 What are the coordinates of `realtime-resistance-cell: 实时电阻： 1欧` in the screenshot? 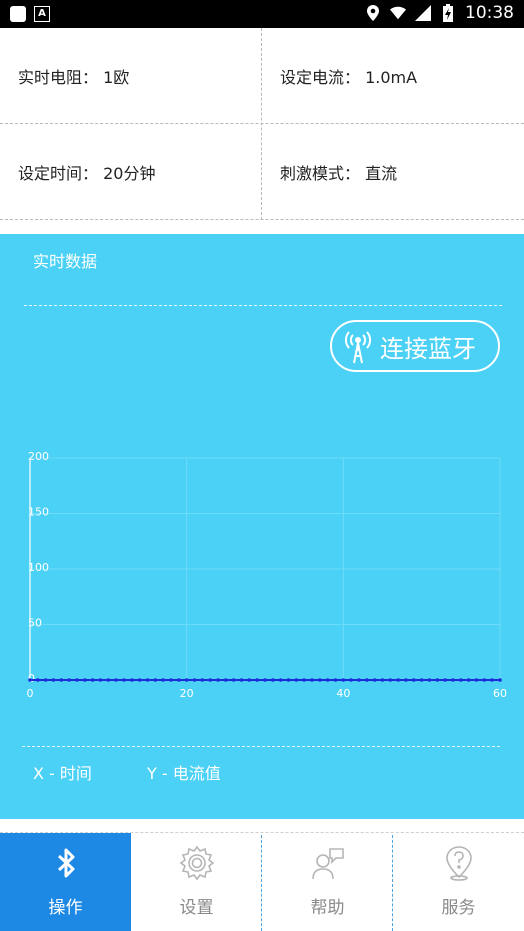 It's located at (130, 75).